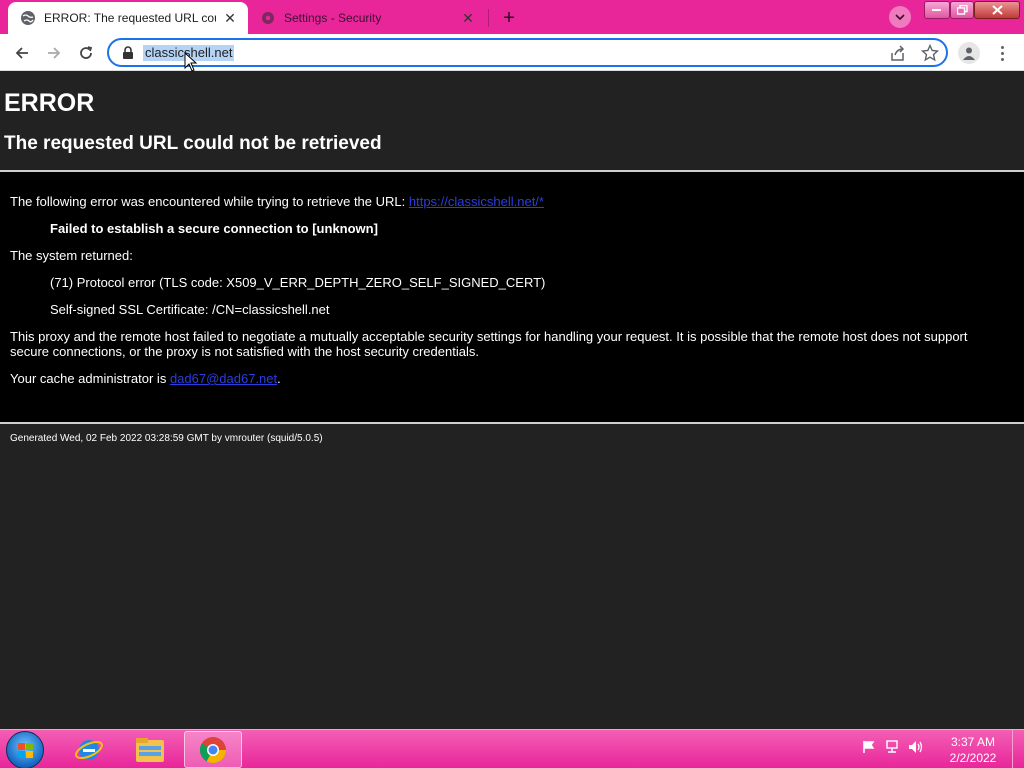 This screenshot has width=1024, height=768. Describe the element at coordinates (997, 10) in the screenshot. I see `window-close-button` at that location.